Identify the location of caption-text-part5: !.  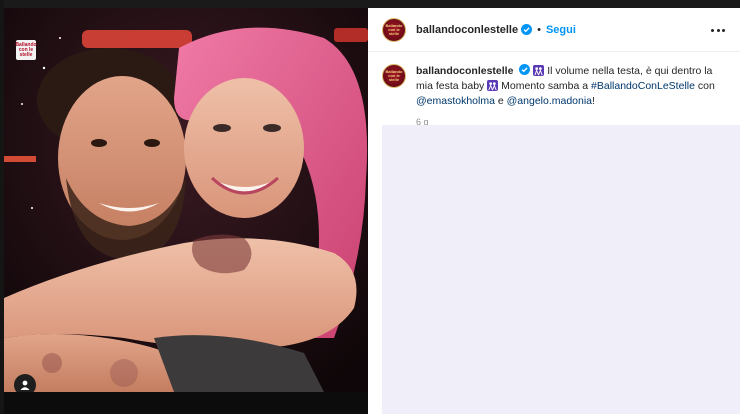
(593, 101).